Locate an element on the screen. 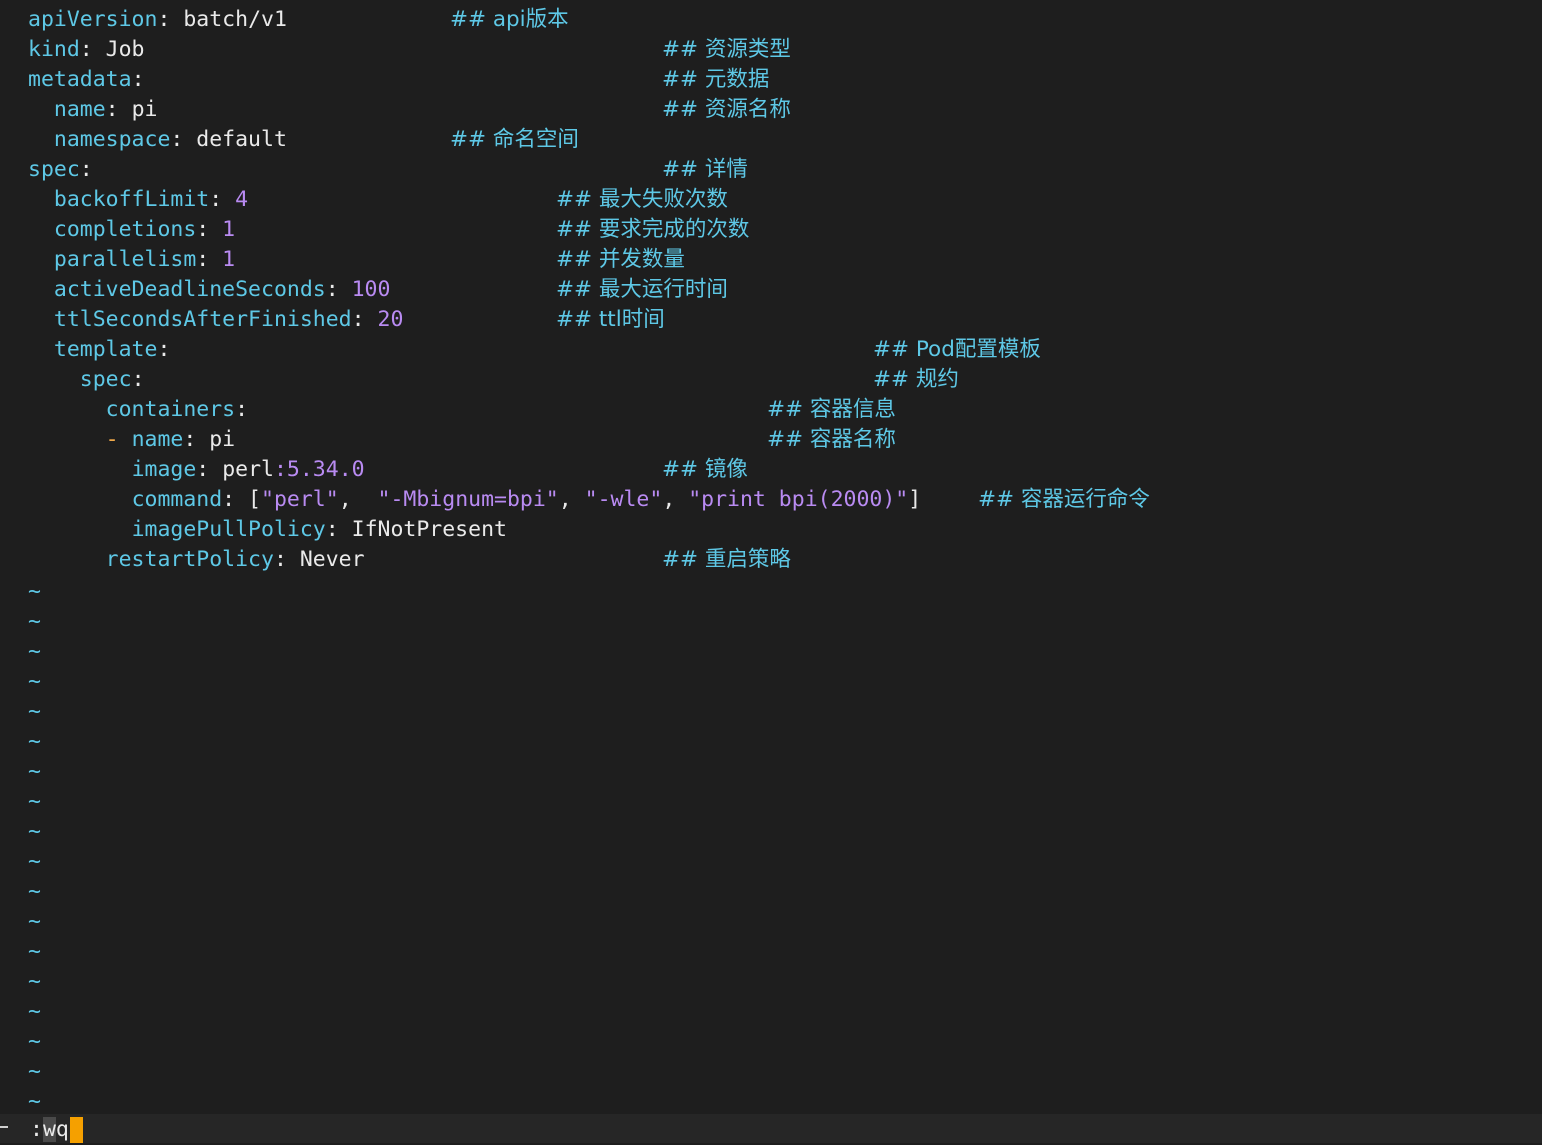  yaml-key: restartPolicy is located at coordinates (189, 559).